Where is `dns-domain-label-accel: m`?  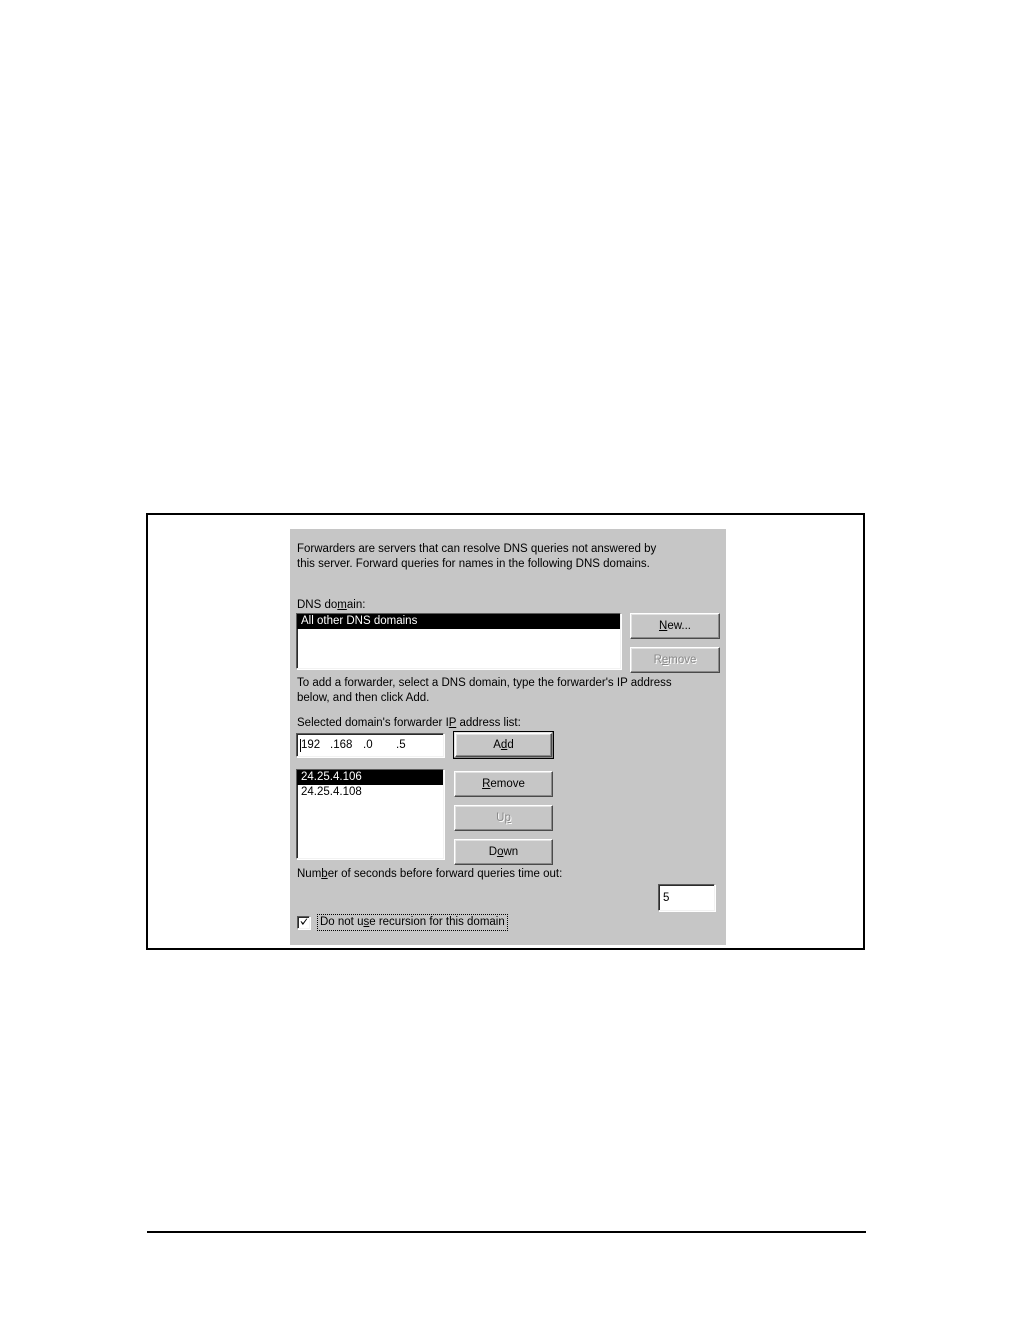
dns-domain-label-accel: m is located at coordinates (342, 605).